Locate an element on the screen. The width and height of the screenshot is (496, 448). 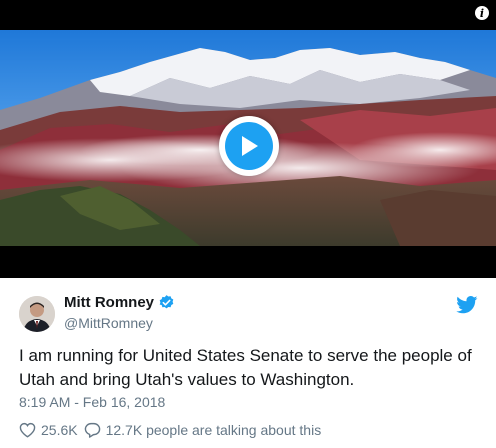
play-icon is located at coordinates (249, 146).